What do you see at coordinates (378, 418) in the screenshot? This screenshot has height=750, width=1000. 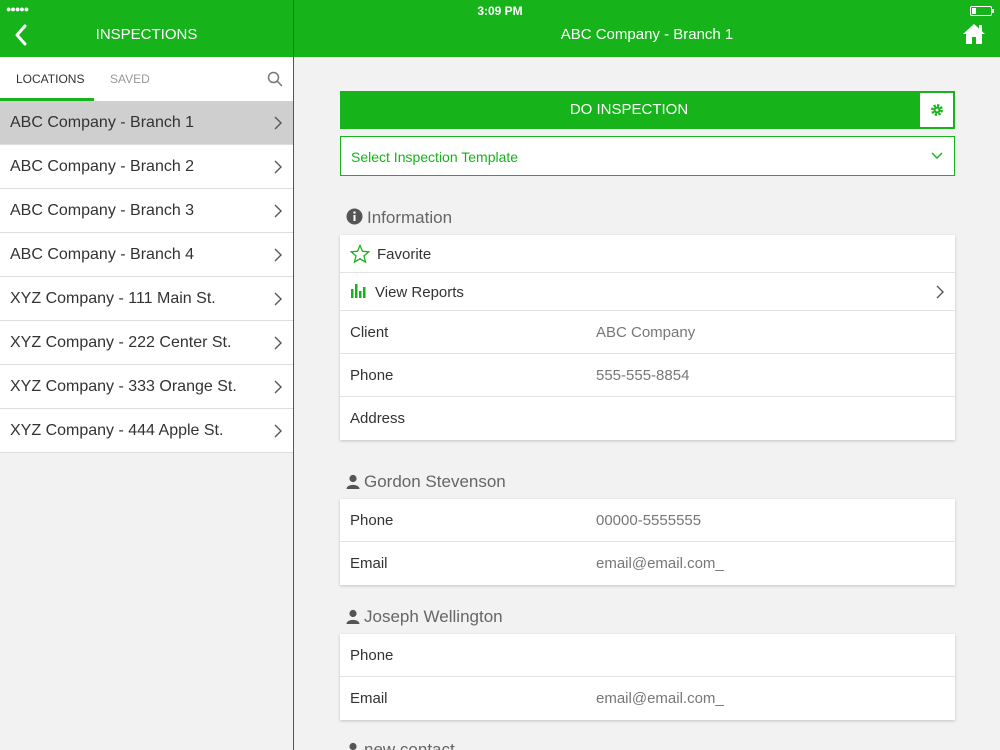 I see `address-label: Address` at bounding box center [378, 418].